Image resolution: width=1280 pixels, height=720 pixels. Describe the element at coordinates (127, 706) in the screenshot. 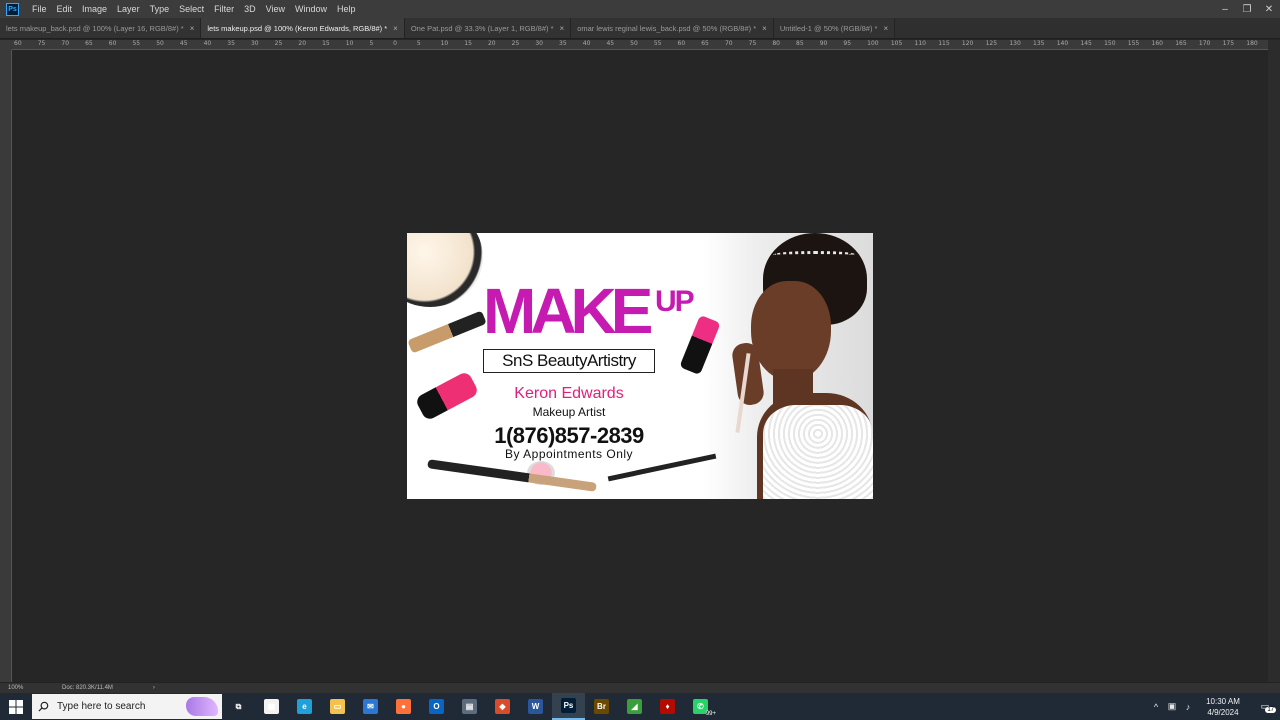

I see `taskbar-search: Type here to search` at that location.